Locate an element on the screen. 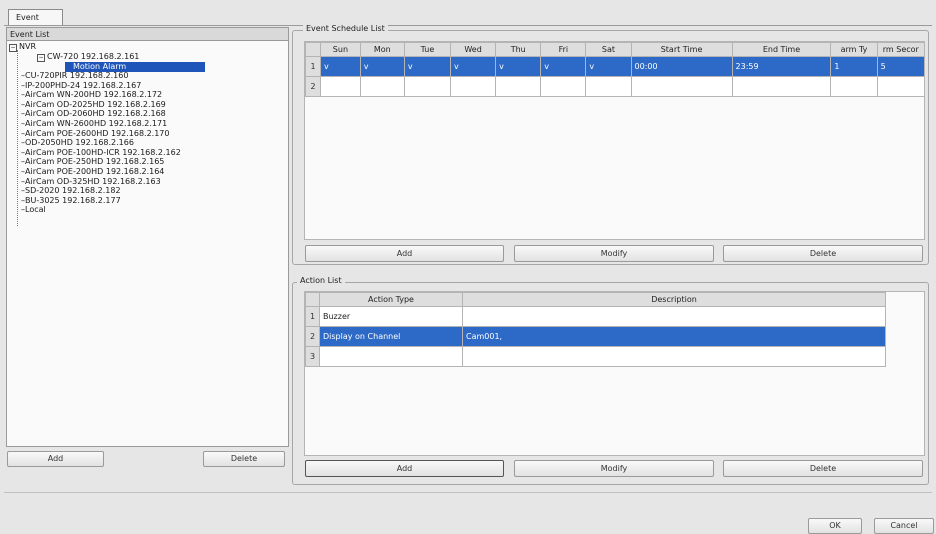  cancel-button: Cancel is located at coordinates (904, 526).